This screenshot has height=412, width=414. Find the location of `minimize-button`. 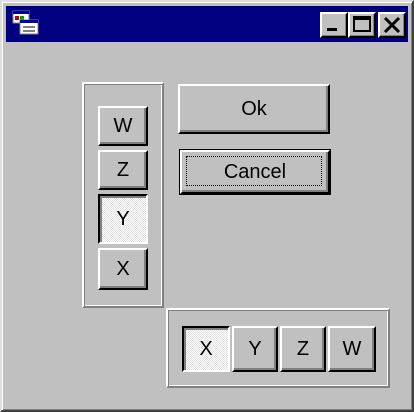

minimize-button is located at coordinates (334, 25).